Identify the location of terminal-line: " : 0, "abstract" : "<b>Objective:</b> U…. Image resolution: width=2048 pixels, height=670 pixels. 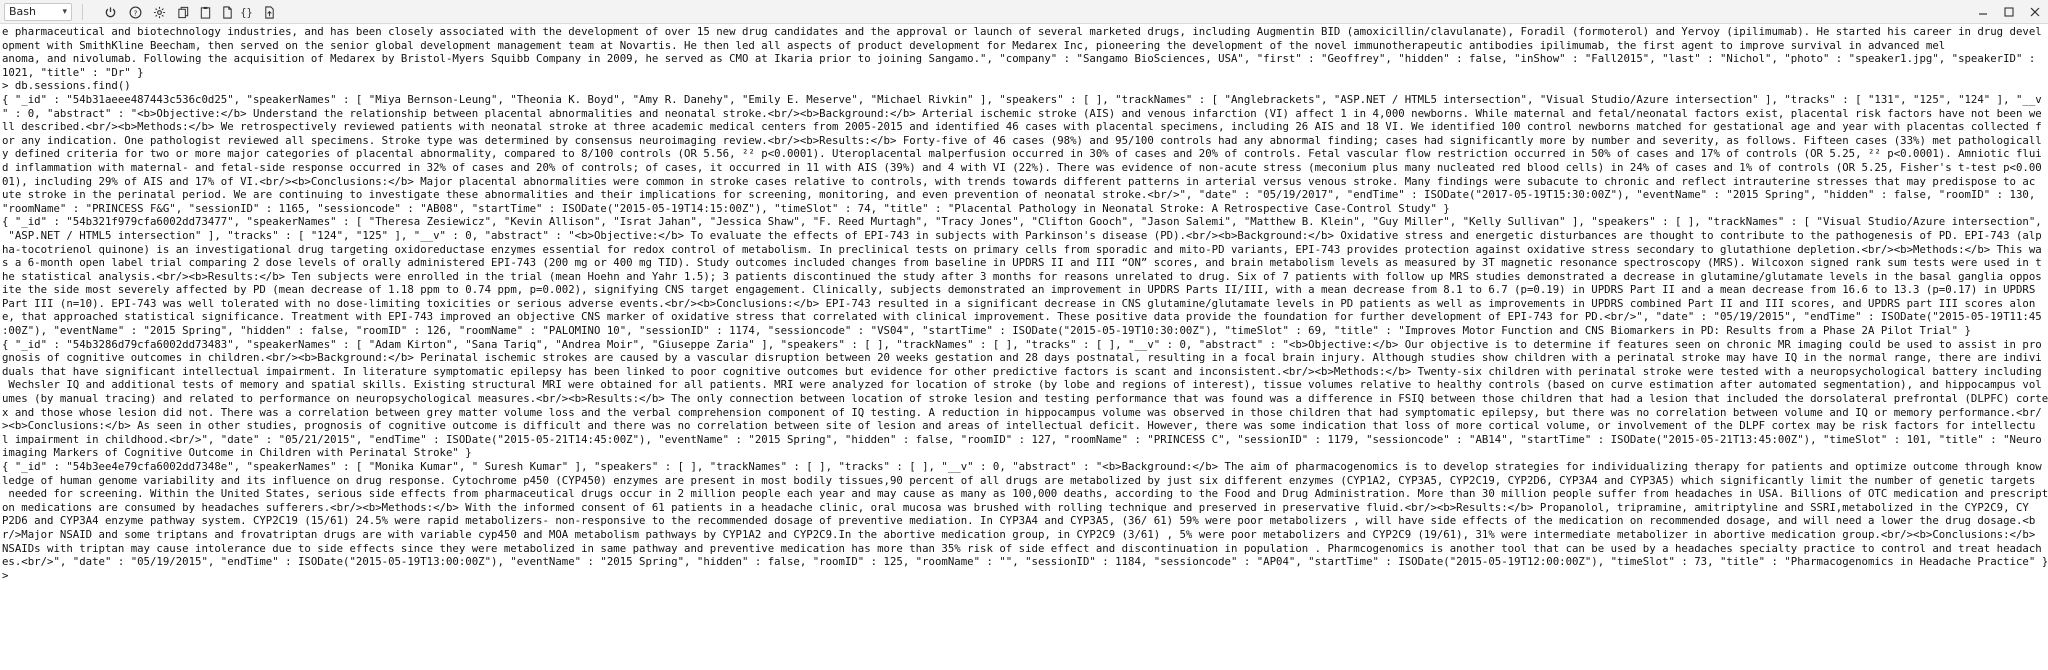
(1022, 113).